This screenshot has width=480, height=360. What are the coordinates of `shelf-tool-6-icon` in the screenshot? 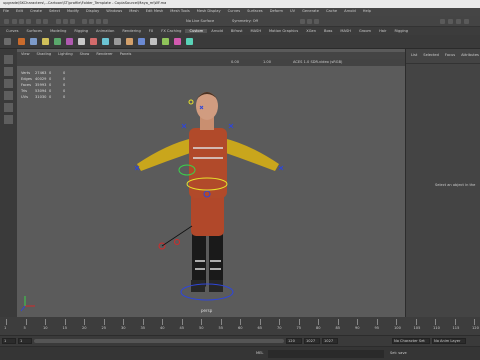 It's located at (81, 41).